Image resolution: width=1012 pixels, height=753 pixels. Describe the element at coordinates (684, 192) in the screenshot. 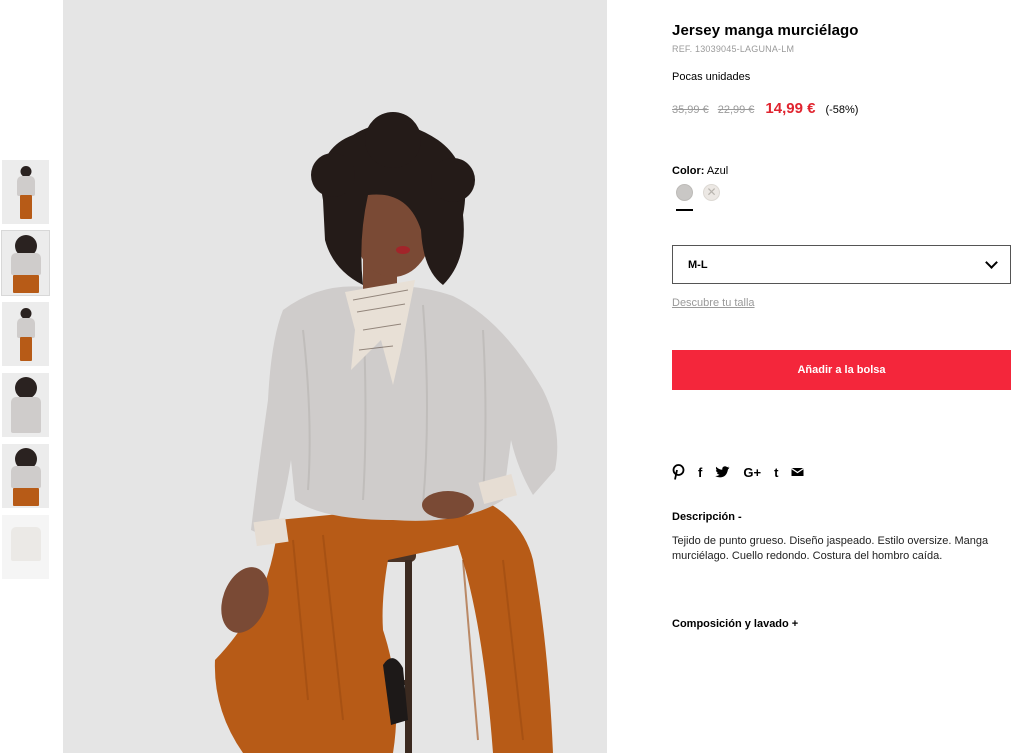

I see `color-swatch-azul` at that location.